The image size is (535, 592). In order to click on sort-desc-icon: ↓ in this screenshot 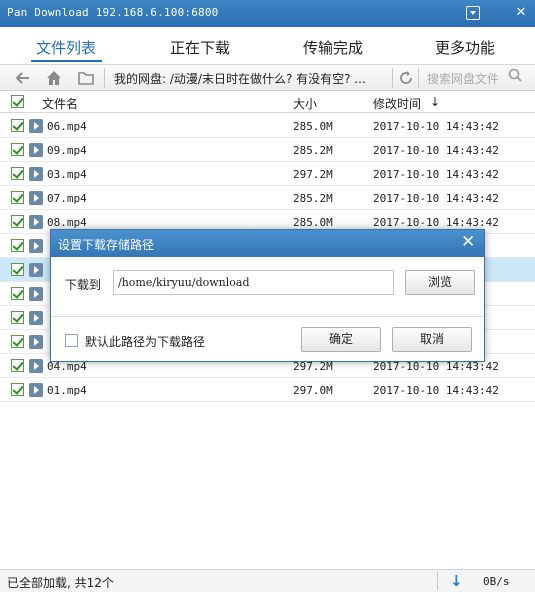, I will do `click(435, 102)`.